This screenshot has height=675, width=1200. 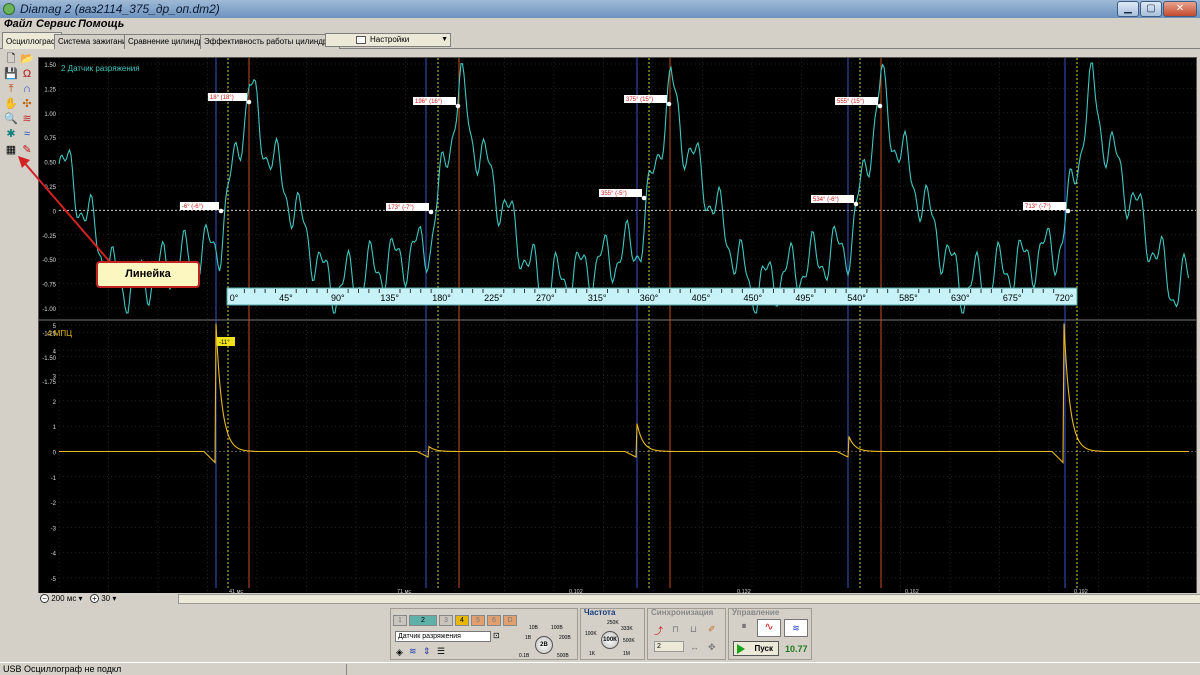 What do you see at coordinates (462, 620) in the screenshot?
I see `channel-button-4: 4` at bounding box center [462, 620].